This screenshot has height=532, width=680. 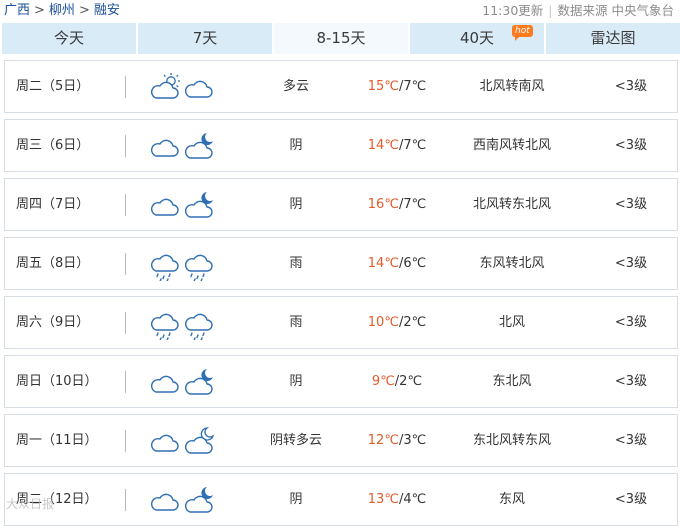 I want to click on temperature: 14℃/6℃, so click(x=397, y=263).